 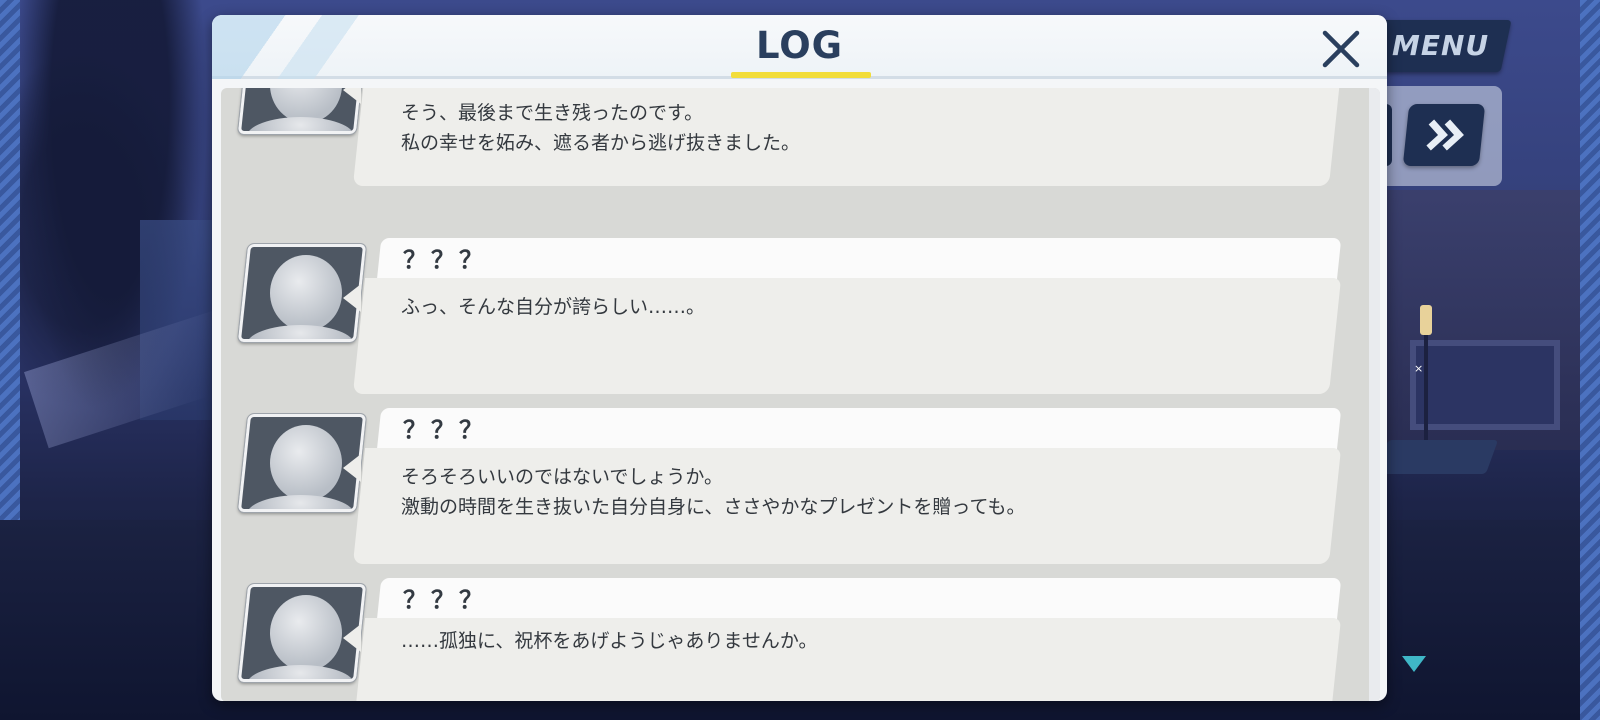 What do you see at coordinates (601, 143) in the screenshot?
I see `dialogue-line: 私の幸せを妬み、遮る者から逃げ抜きました。` at bounding box center [601, 143].